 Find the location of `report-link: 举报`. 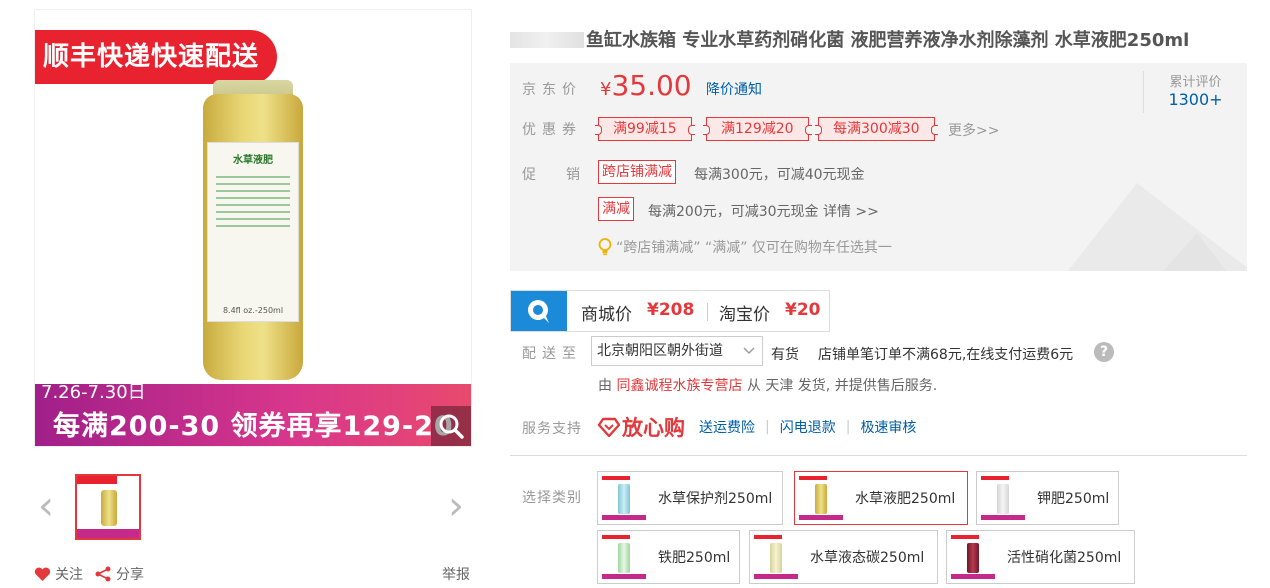

report-link: 举报 is located at coordinates (456, 574).